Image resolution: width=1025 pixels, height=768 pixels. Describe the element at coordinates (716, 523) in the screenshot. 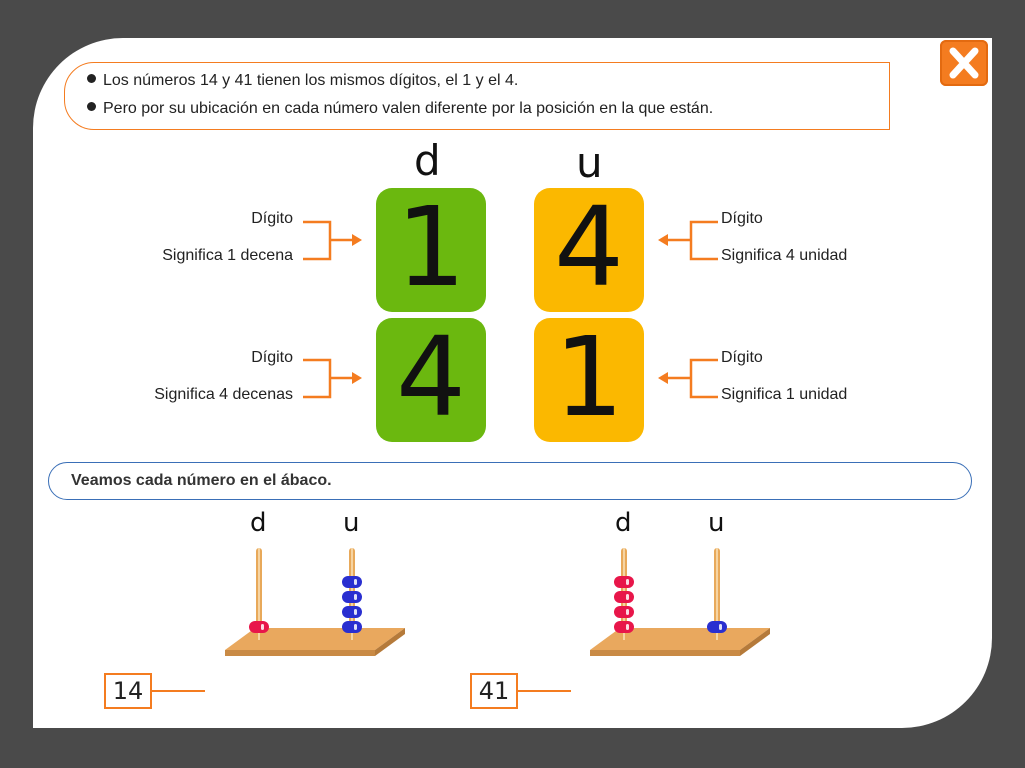

I see `abacus2-units-letter: u` at that location.